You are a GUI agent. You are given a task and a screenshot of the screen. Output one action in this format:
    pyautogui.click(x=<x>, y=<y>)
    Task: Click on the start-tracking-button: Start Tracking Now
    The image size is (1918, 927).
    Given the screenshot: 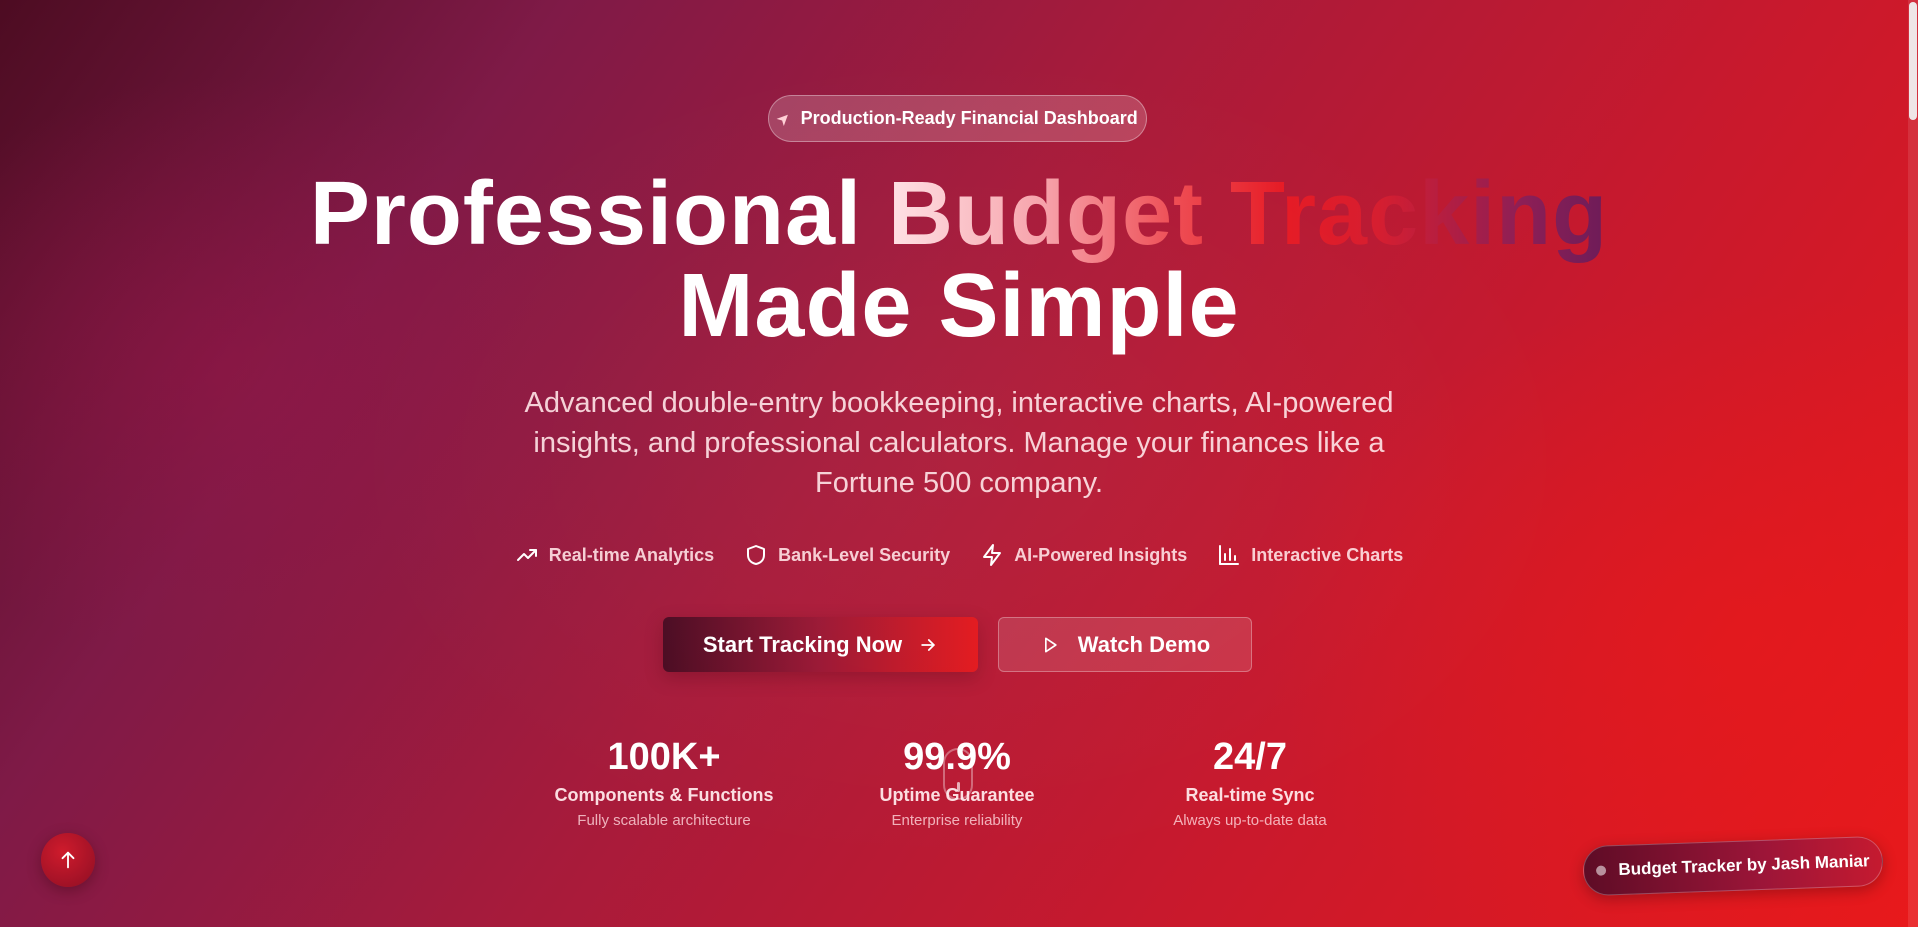 What is the action you would take?
    pyautogui.click(x=820, y=644)
    